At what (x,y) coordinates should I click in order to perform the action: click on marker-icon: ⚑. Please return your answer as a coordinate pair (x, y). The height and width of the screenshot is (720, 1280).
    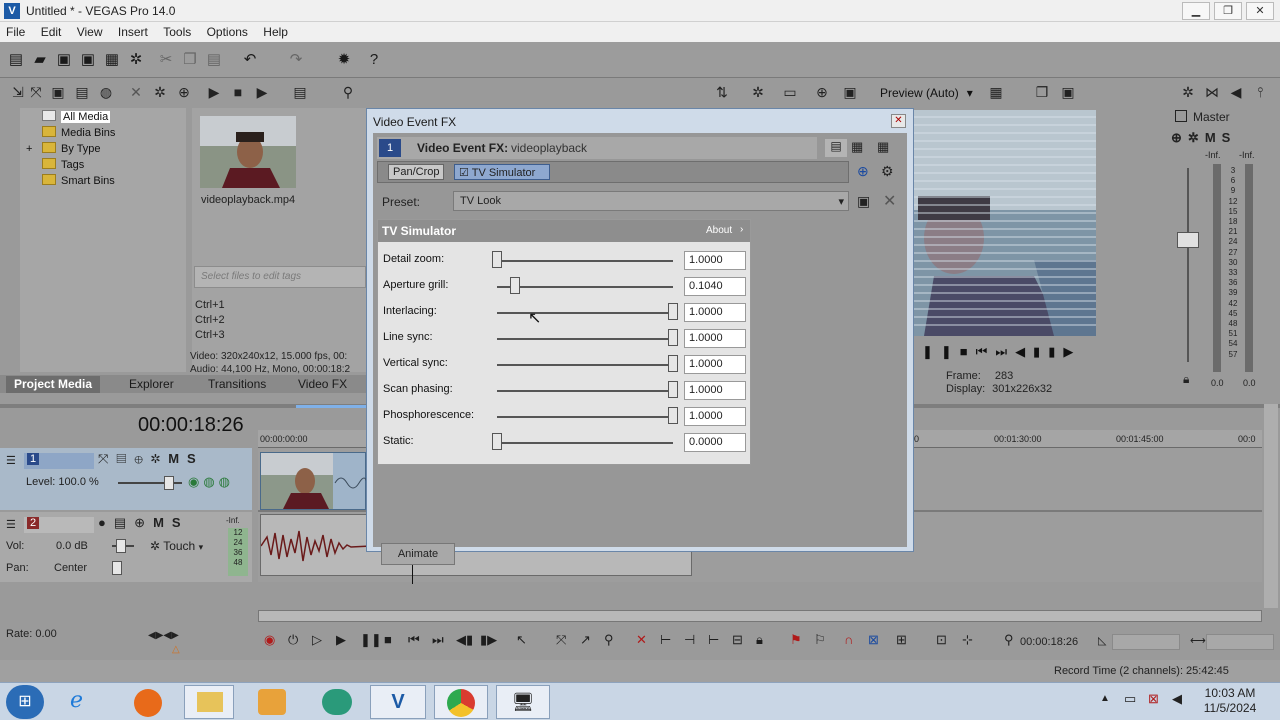
    Looking at the image, I should click on (796, 640).